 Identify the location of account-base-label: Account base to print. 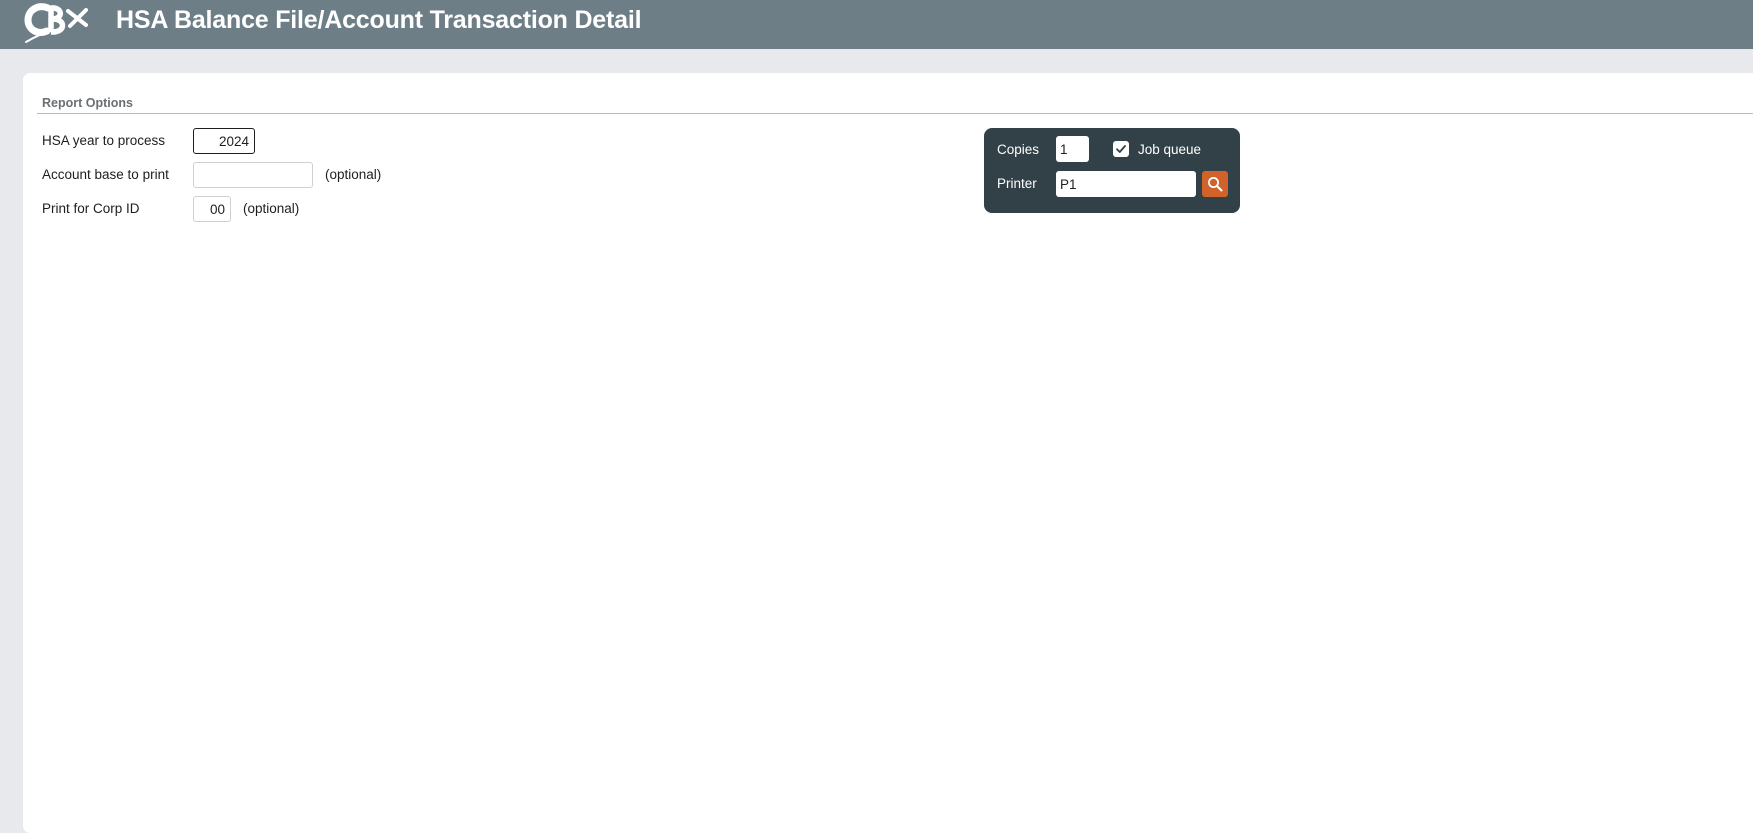
(105, 174).